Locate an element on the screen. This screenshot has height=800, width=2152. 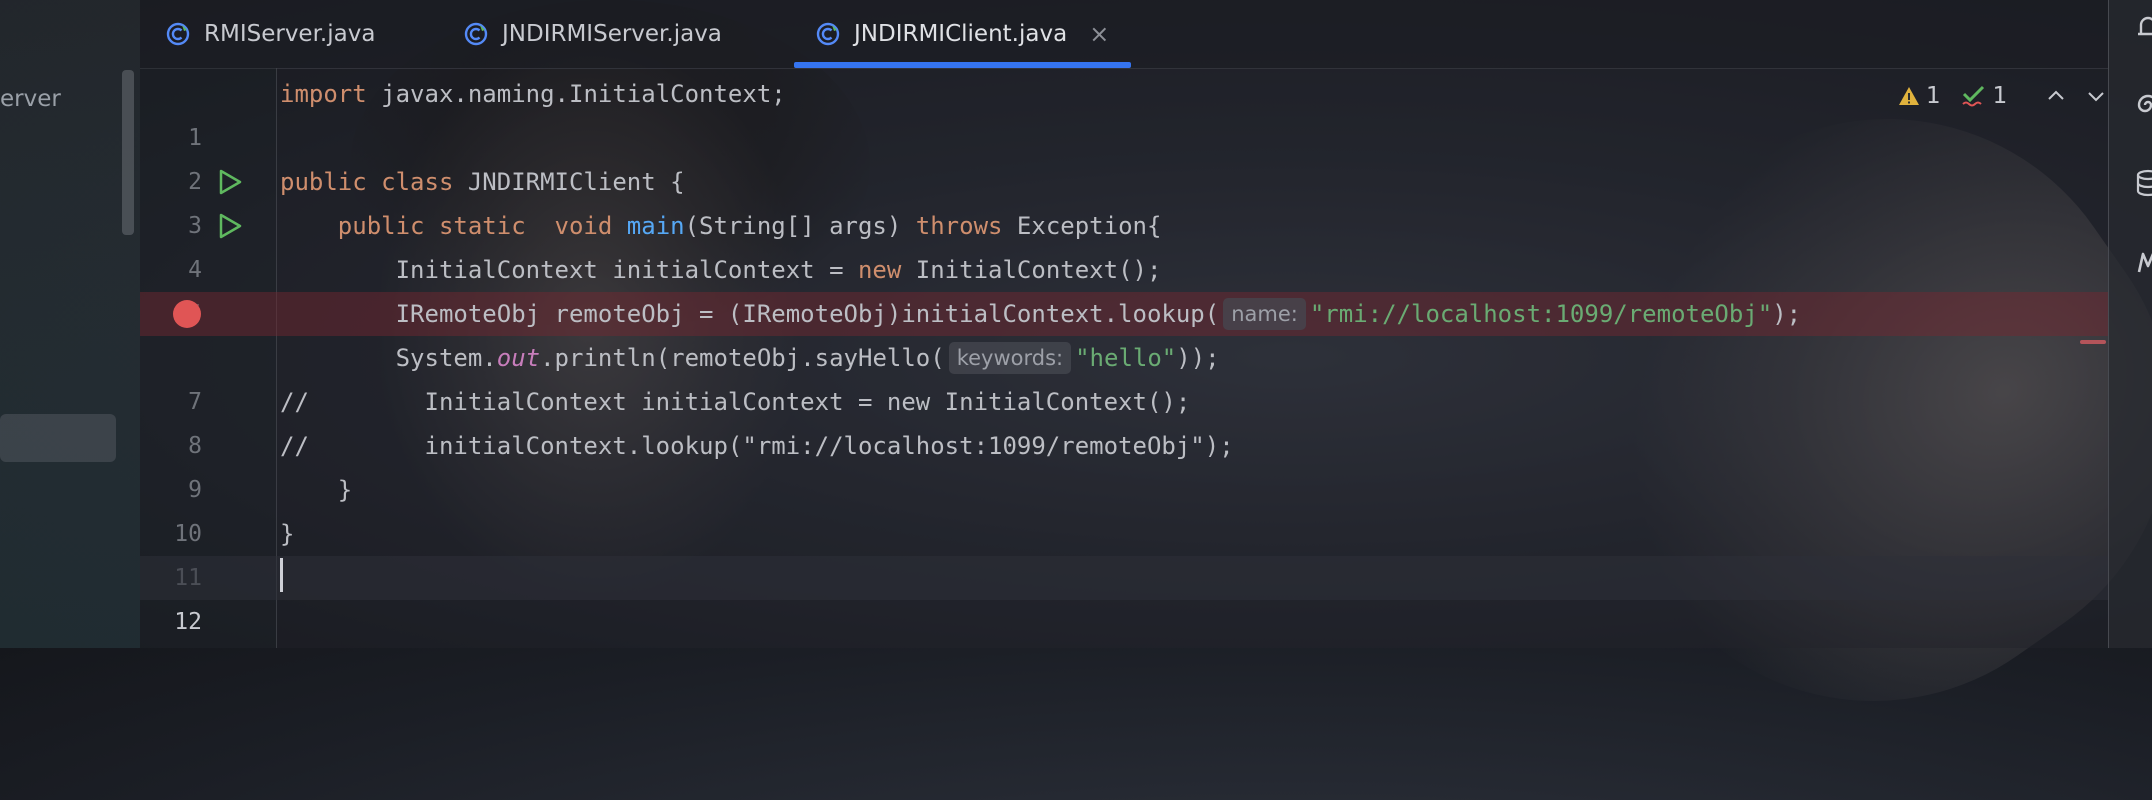
line-code: public class JNDIRMIClient { is located at coordinates (482, 182).